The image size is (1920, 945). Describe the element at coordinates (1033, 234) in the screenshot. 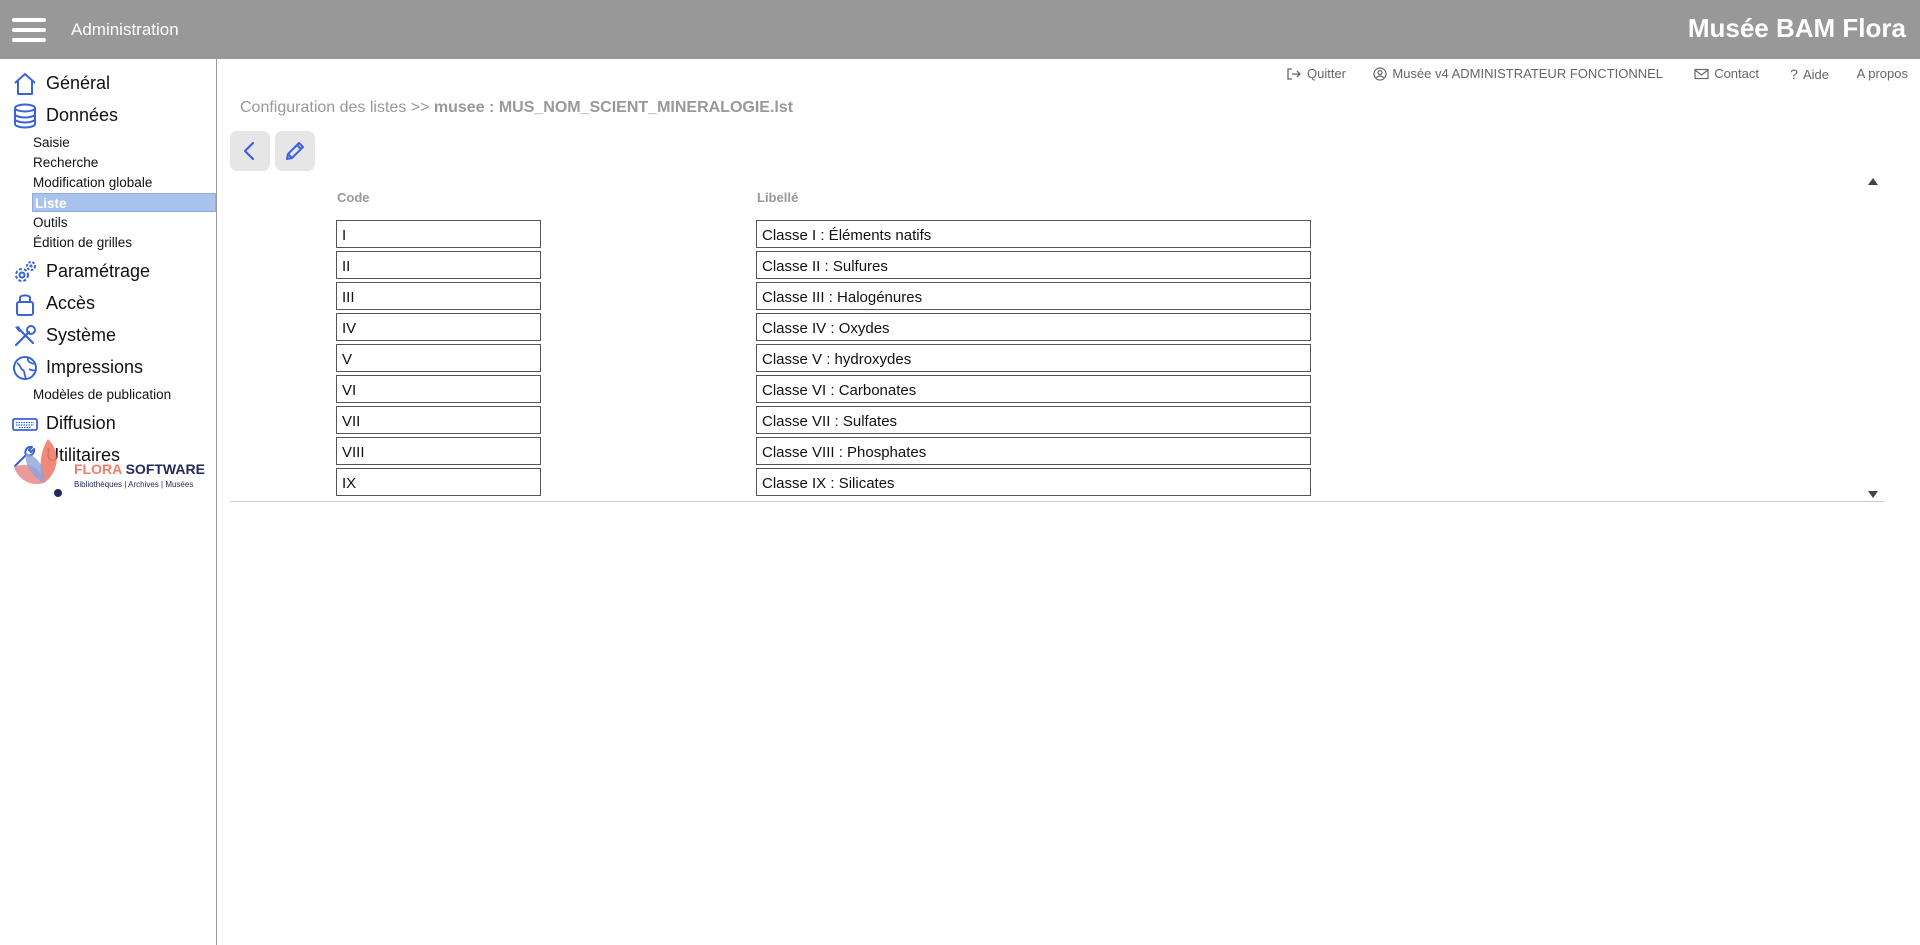

I see `label-field: Classe I : Éléments natifs` at that location.